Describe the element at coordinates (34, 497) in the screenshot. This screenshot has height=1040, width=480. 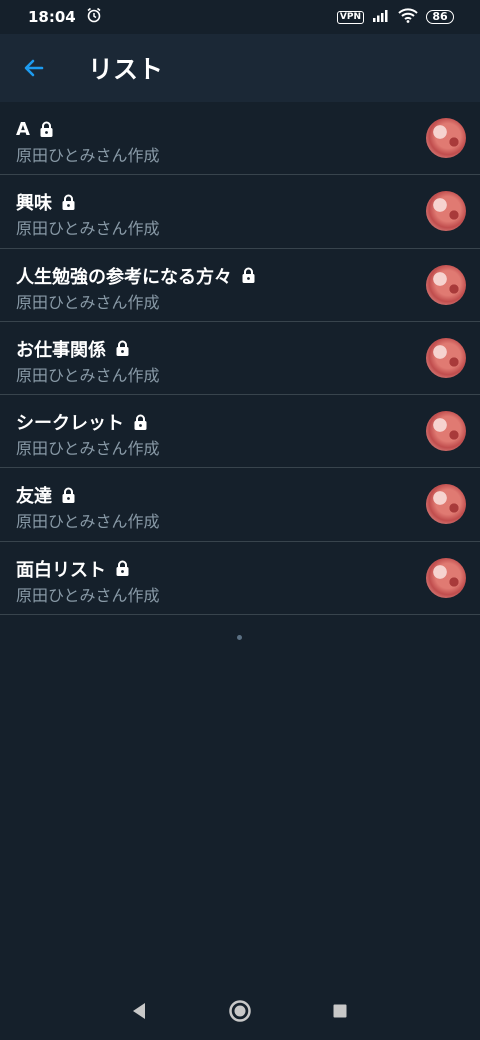
I see `list-name: 友達` at that location.